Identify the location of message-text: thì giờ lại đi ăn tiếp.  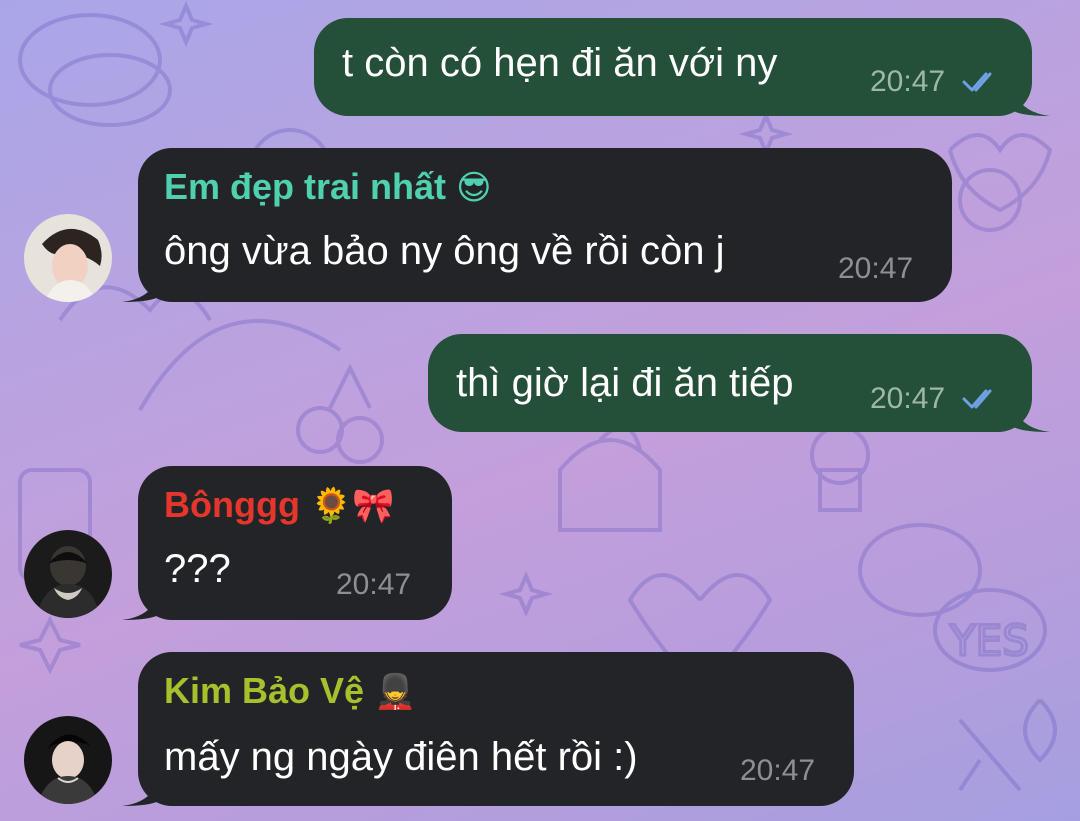
(625, 383).